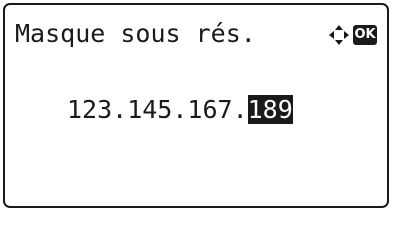 The width and height of the screenshot is (395, 240). What do you see at coordinates (339, 35) in the screenshot?
I see `dpad-arrows-icon` at bounding box center [339, 35].